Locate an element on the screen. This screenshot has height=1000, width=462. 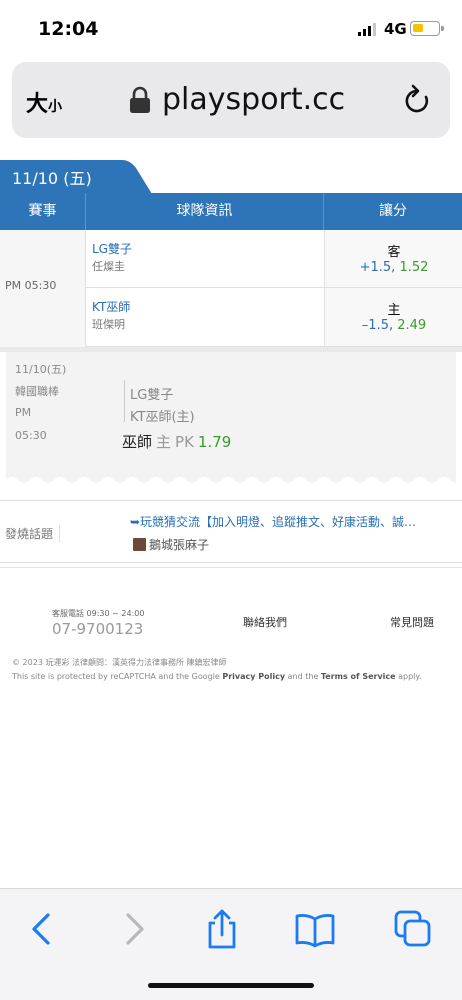
status-time: 12:04 is located at coordinates (68, 29).